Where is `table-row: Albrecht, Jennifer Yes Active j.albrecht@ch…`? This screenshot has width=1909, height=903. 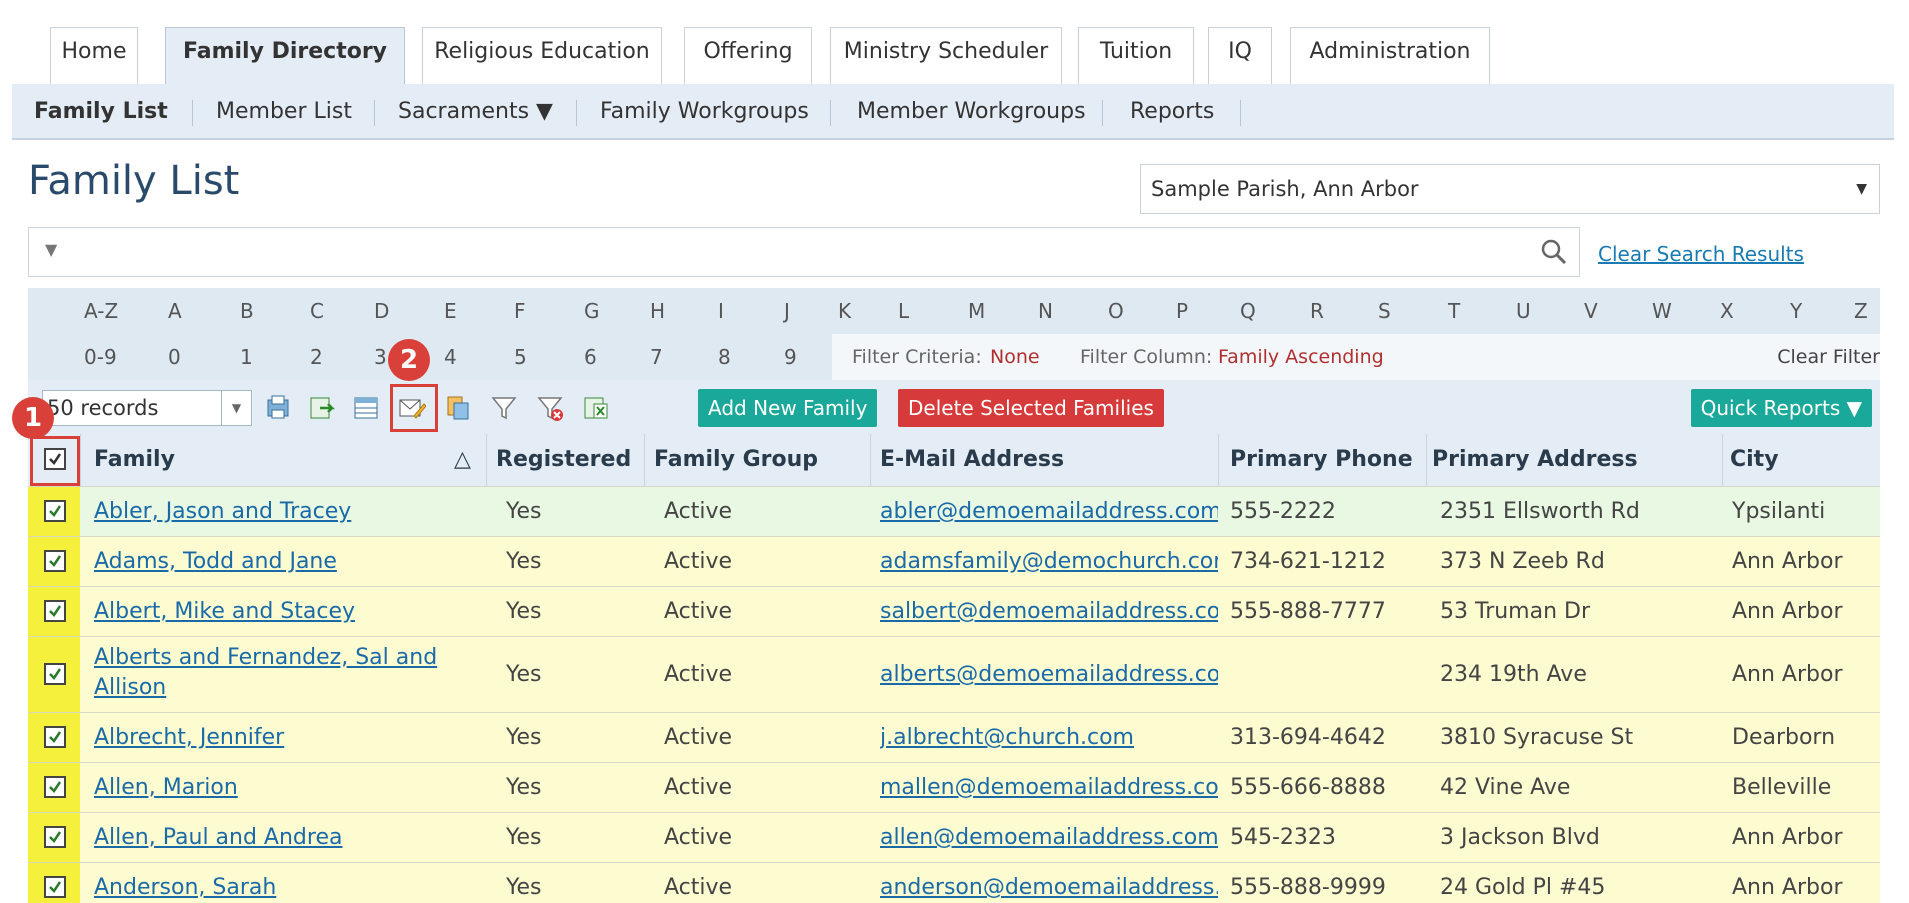
table-row: Albrecht, Jennifer Yes Active j.albrecht@ch… is located at coordinates (954, 737).